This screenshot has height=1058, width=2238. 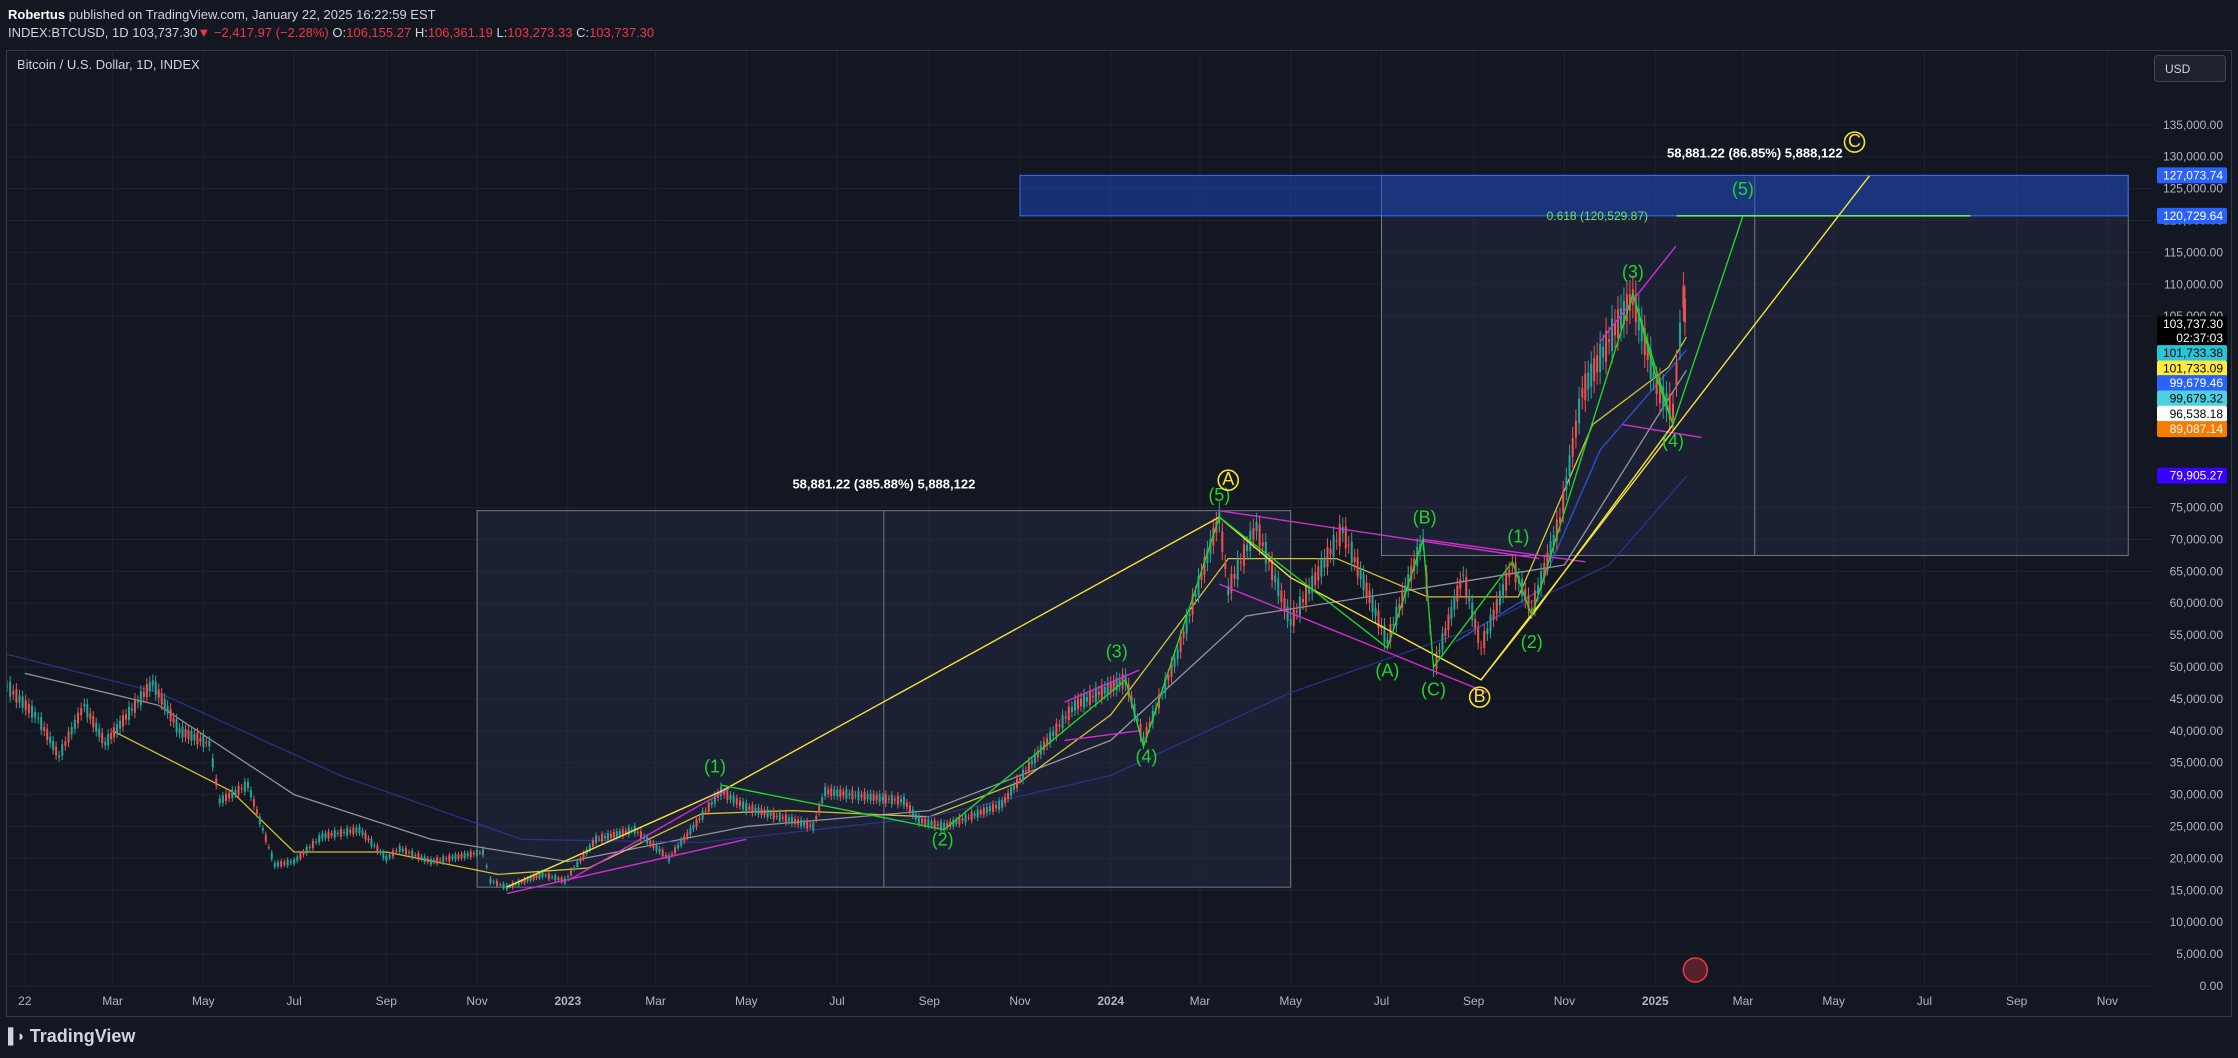 I want to click on price-axis-tag-label: 120,729.64, so click(x=2193, y=216).